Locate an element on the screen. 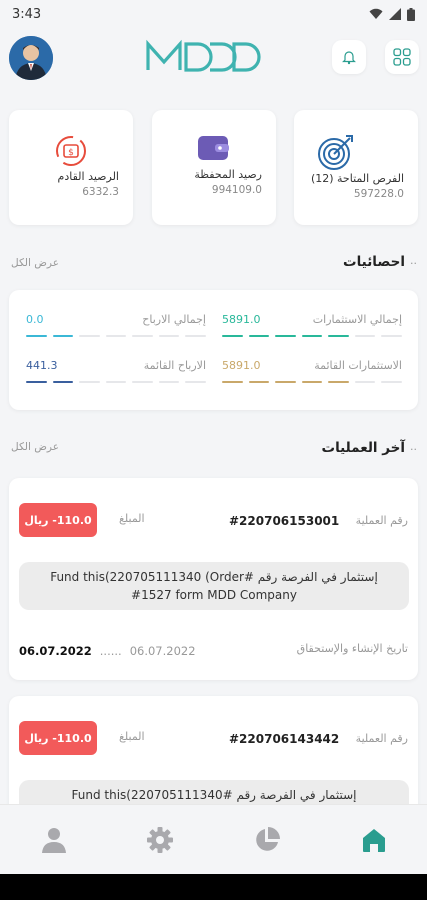 The height and width of the screenshot is (900, 427). battery-icon is located at coordinates (411, 14).